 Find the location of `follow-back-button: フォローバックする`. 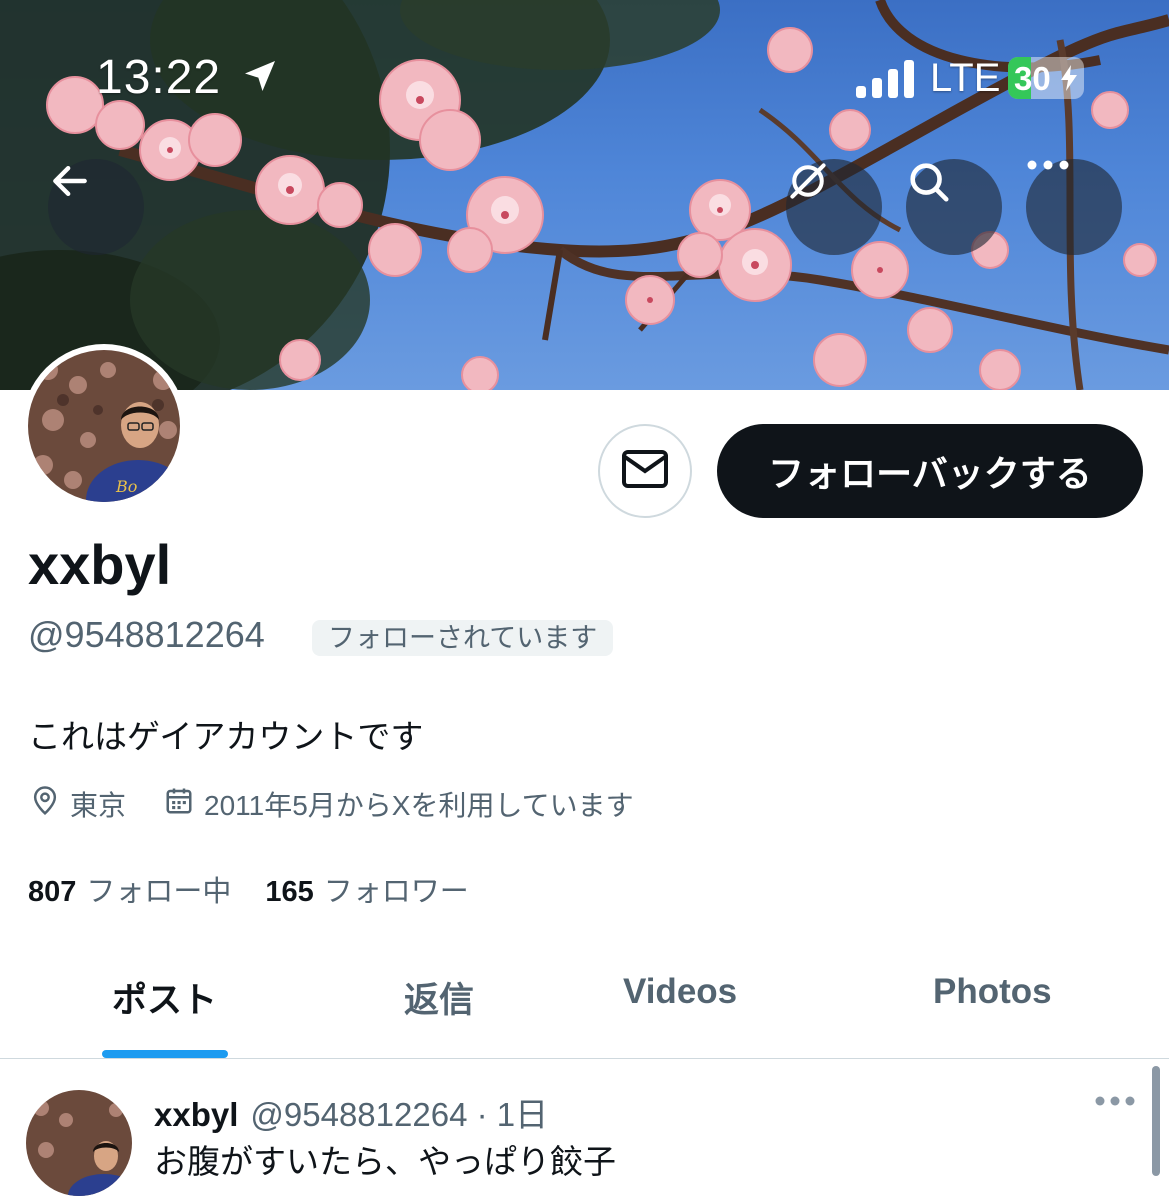

follow-back-button: フォローバックする is located at coordinates (930, 471).